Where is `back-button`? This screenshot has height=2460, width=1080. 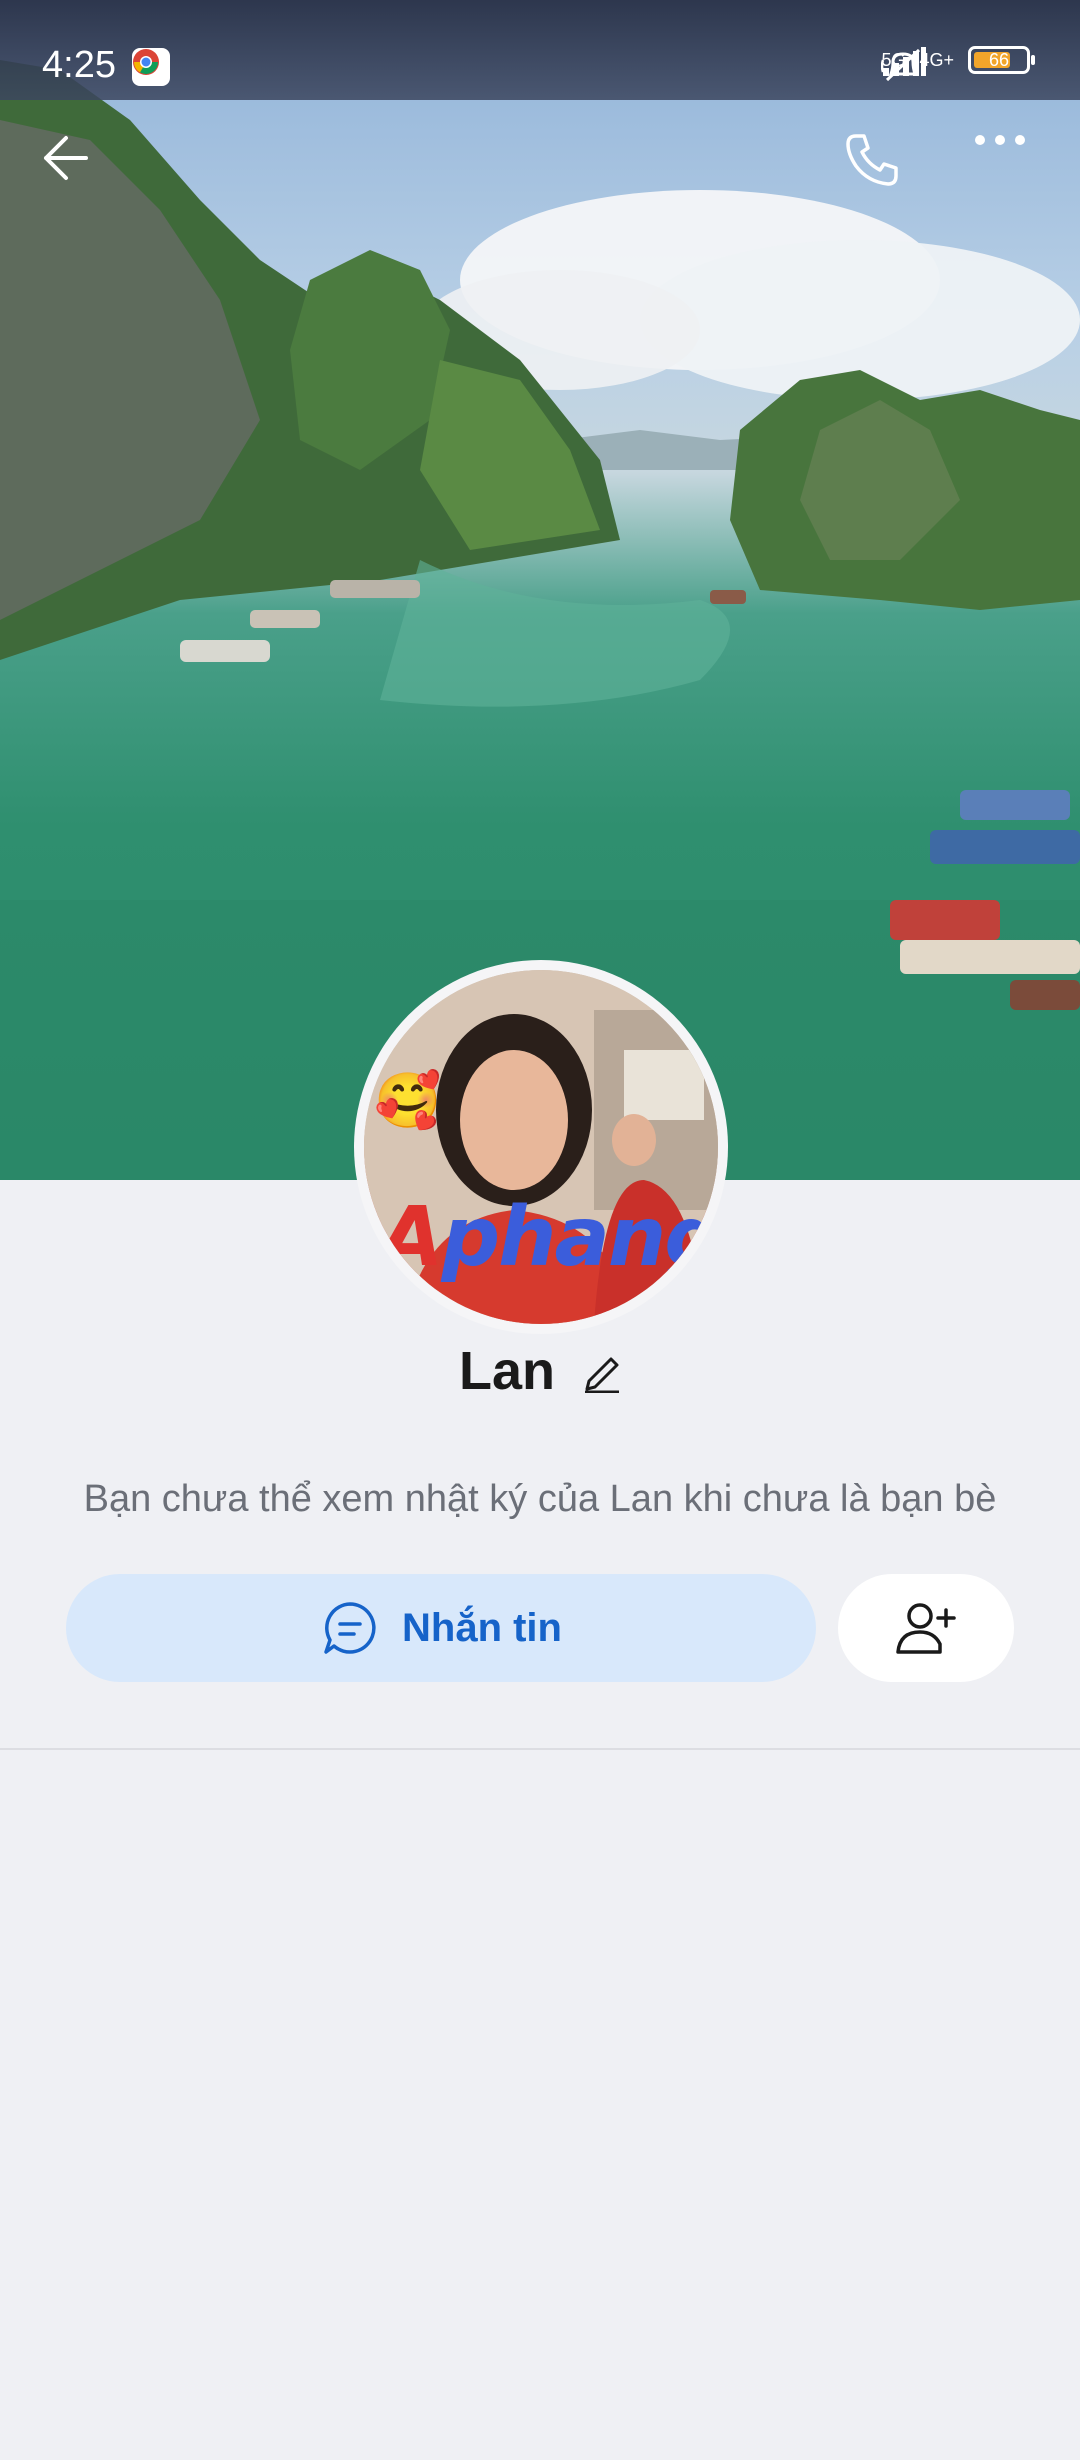
back-button is located at coordinates (76, 170).